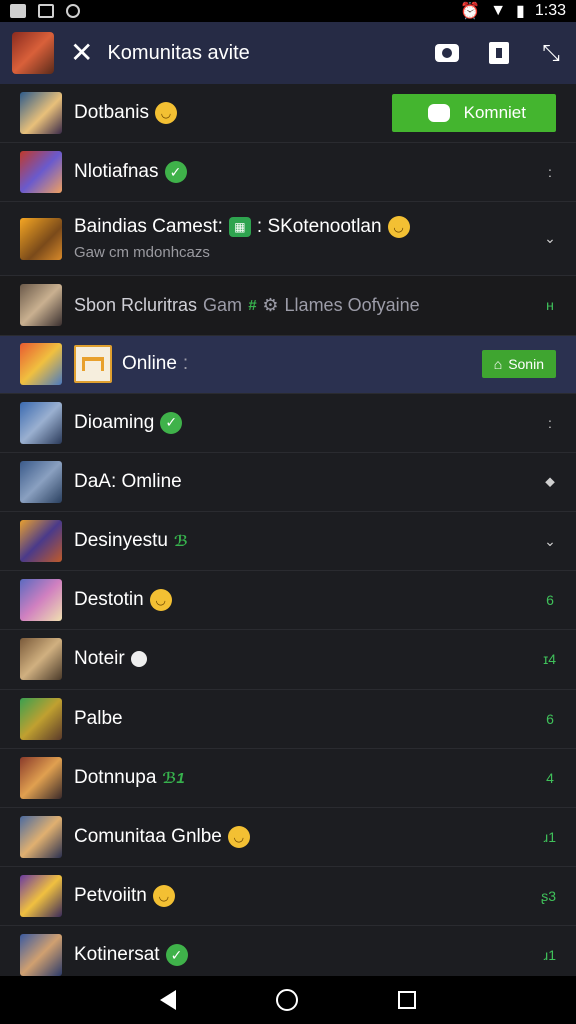 This screenshot has width=576, height=1024. What do you see at coordinates (520, 11) in the screenshot?
I see `battery-icon: ▮` at bounding box center [520, 11].